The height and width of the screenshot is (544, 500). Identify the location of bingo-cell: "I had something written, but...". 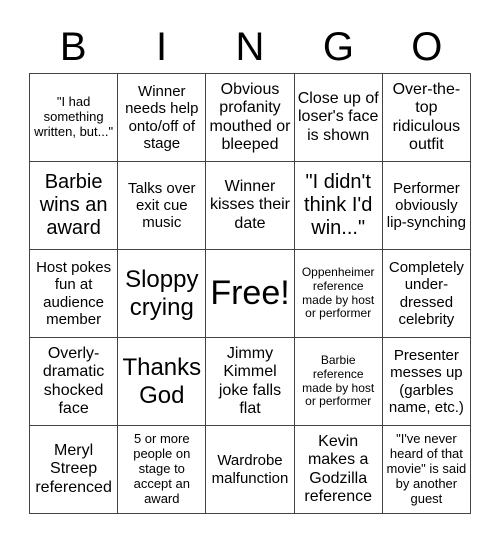
(74, 118).